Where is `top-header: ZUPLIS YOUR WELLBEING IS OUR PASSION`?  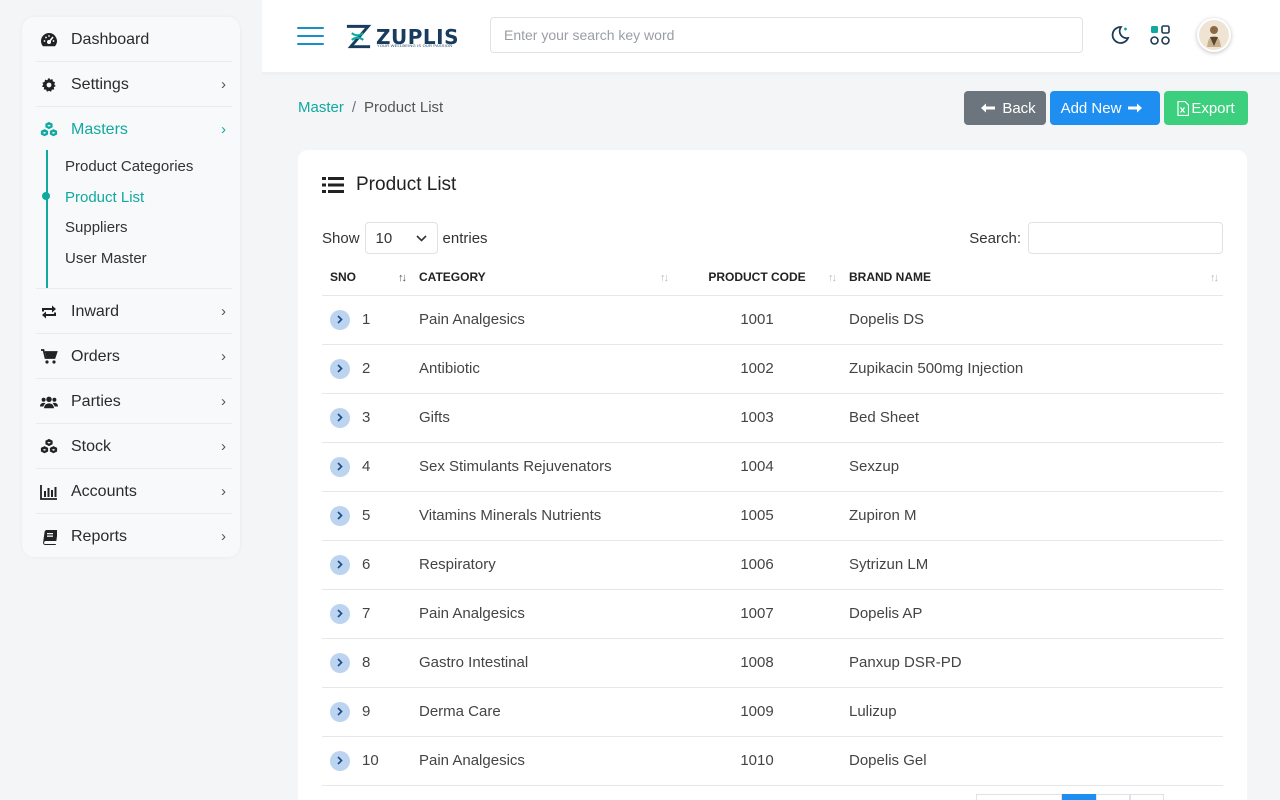
top-header: ZUPLIS YOUR WELLBEING IS OUR PASSION is located at coordinates (771, 36).